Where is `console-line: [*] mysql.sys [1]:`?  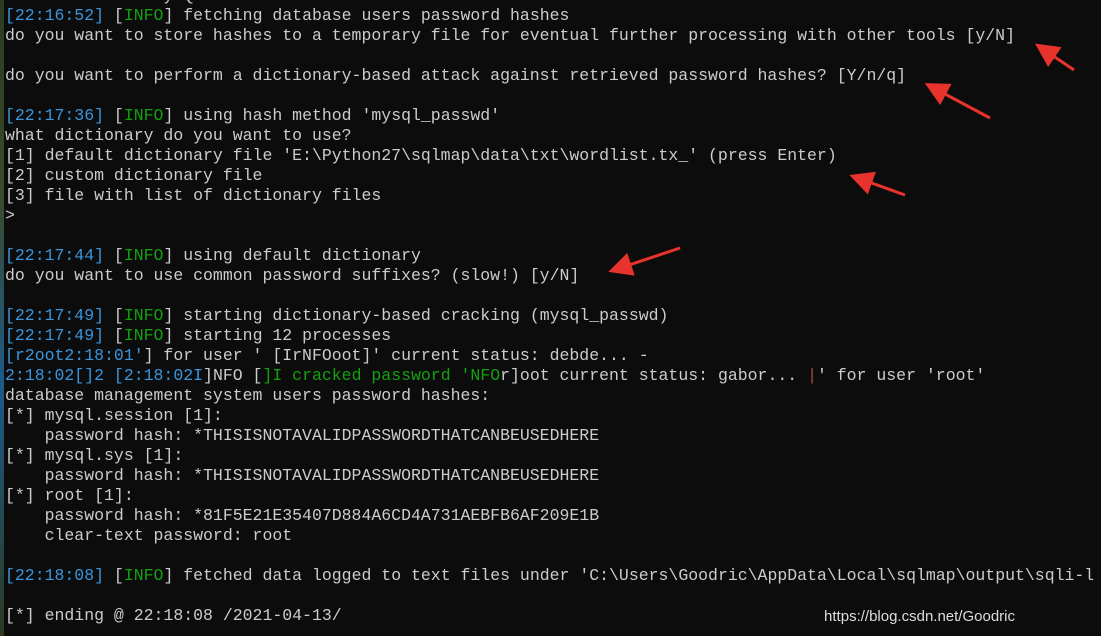
console-line: [*] mysql.sys [1]: is located at coordinates (549, 456).